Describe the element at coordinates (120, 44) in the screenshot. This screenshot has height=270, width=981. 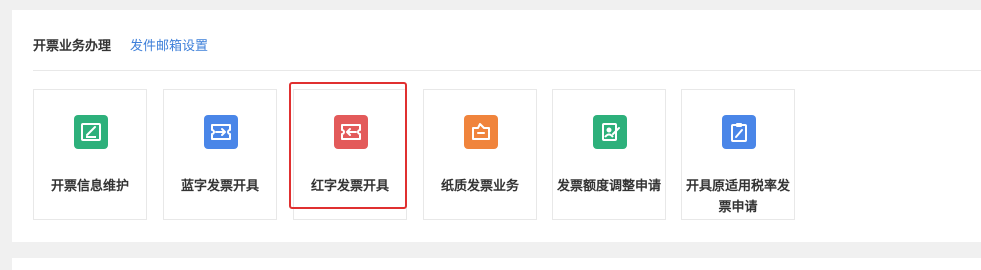
I see `tab-bar: 开票业务办理 发件邮箱设置` at that location.